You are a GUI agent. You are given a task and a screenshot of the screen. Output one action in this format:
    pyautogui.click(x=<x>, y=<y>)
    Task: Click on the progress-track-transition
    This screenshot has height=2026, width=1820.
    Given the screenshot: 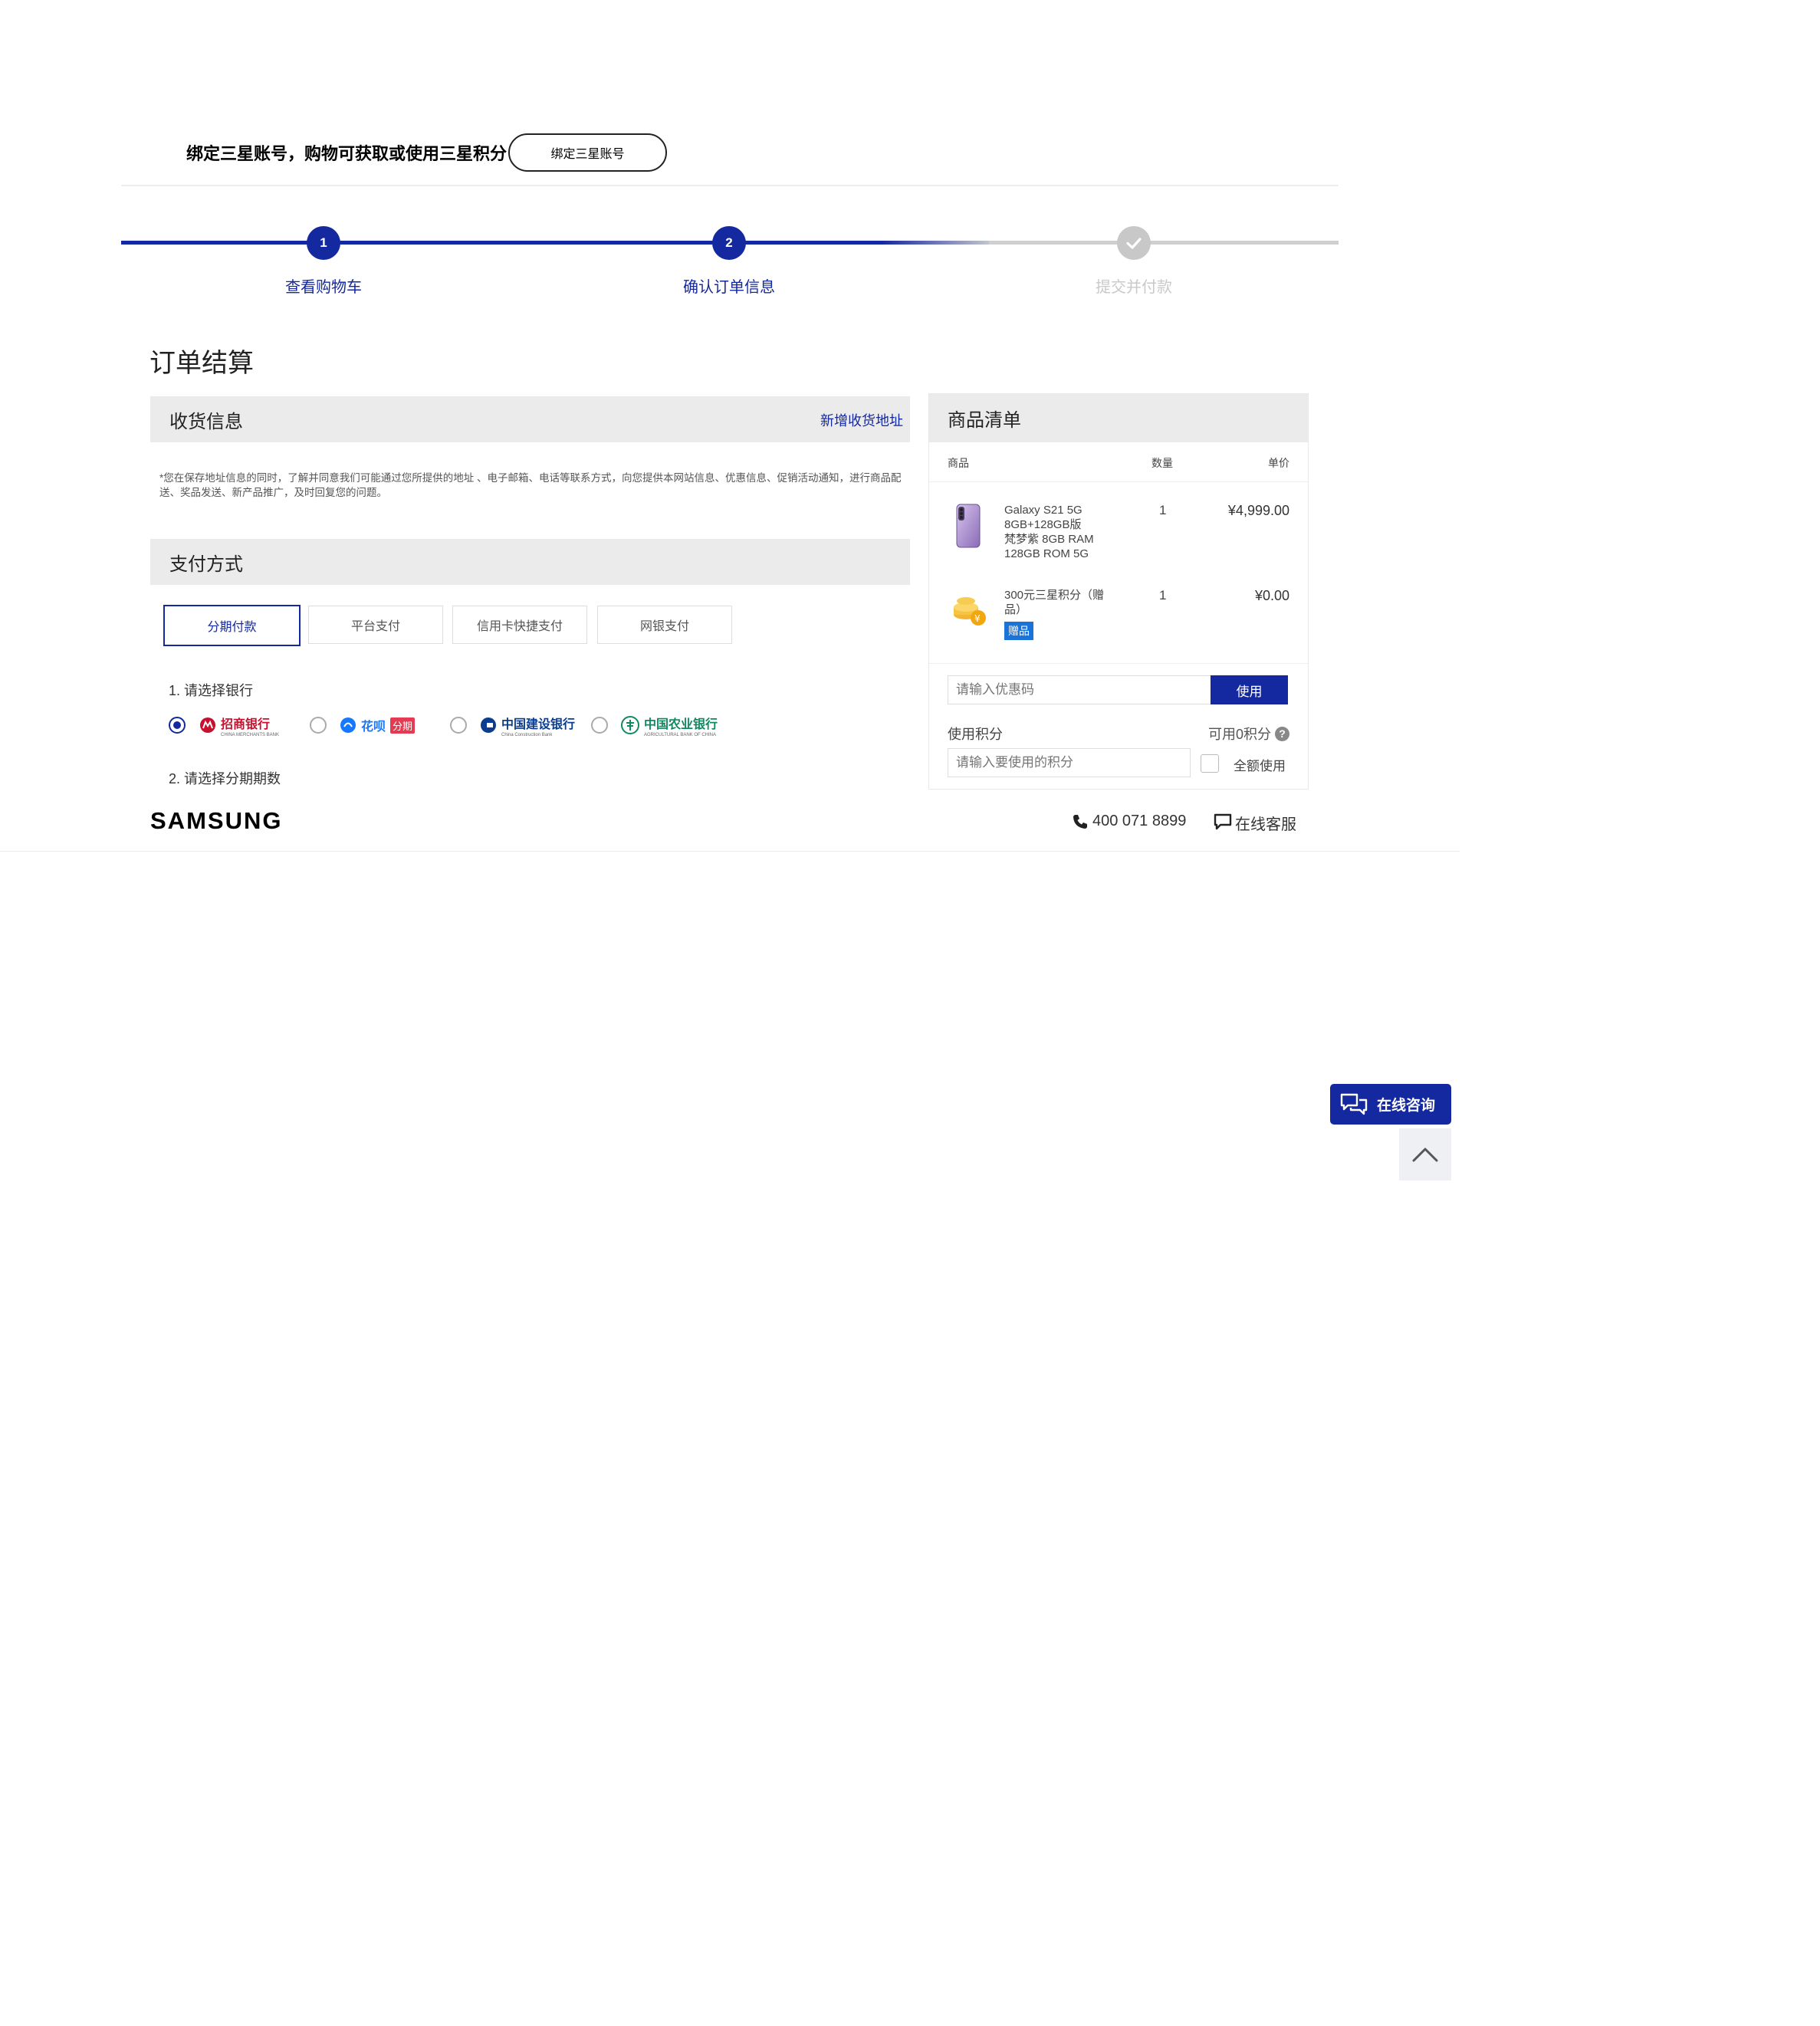 What is the action you would take?
    pyautogui.click(x=940, y=243)
    